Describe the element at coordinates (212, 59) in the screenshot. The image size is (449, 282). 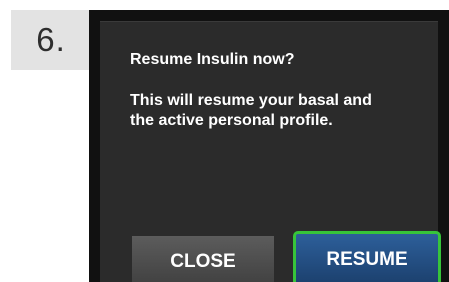
I see `dialog-title: Resume Insulin now?` at that location.